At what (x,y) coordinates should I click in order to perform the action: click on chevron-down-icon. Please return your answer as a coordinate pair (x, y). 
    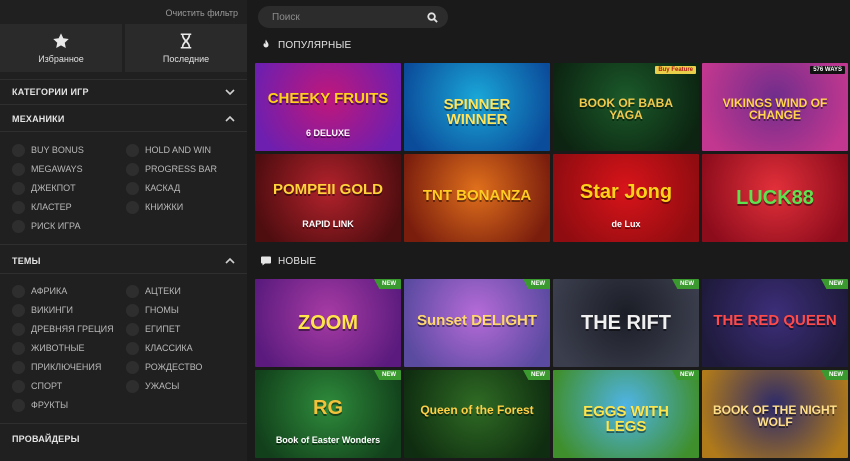
    Looking at the image, I should click on (230, 91).